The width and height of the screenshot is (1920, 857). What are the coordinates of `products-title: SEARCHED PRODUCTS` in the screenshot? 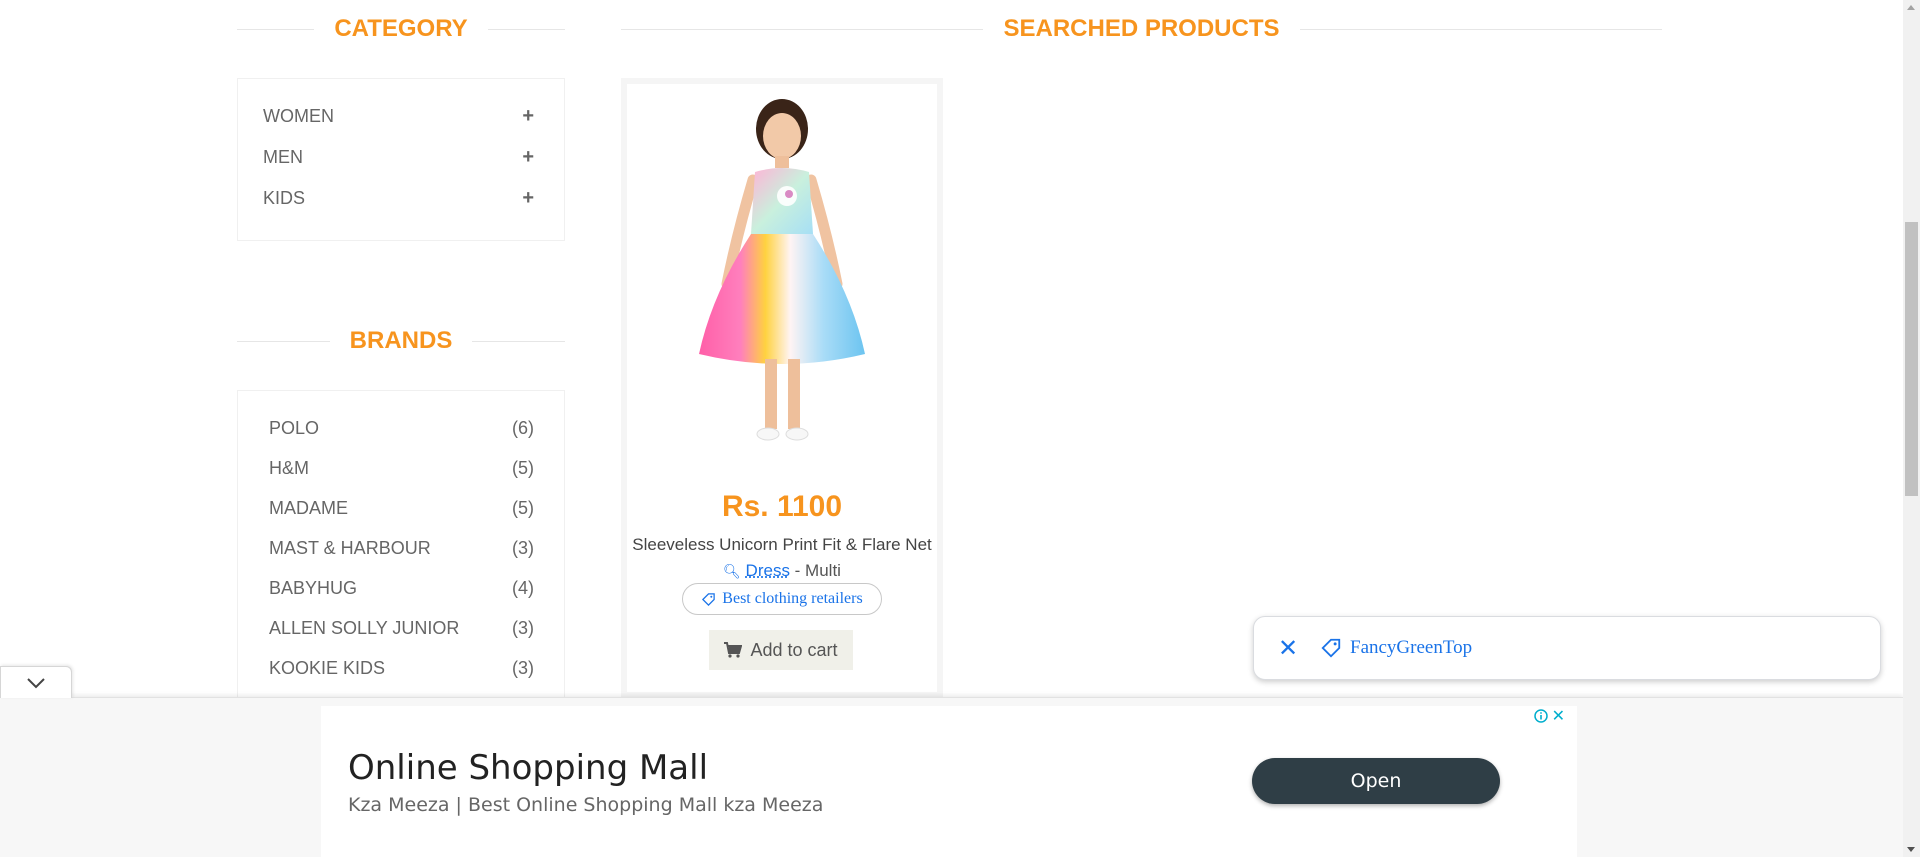 It's located at (1141, 28).